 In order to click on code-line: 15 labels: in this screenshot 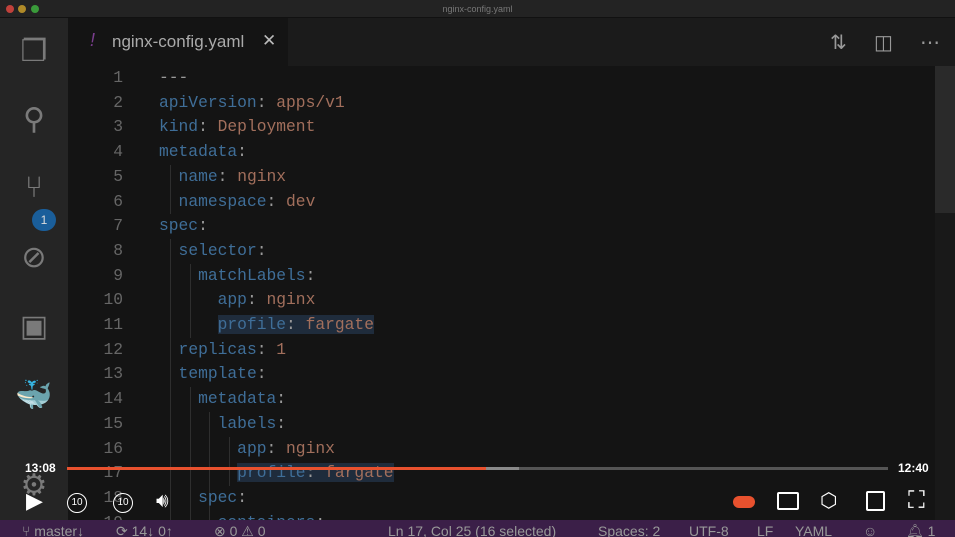, I will do `click(501, 424)`.